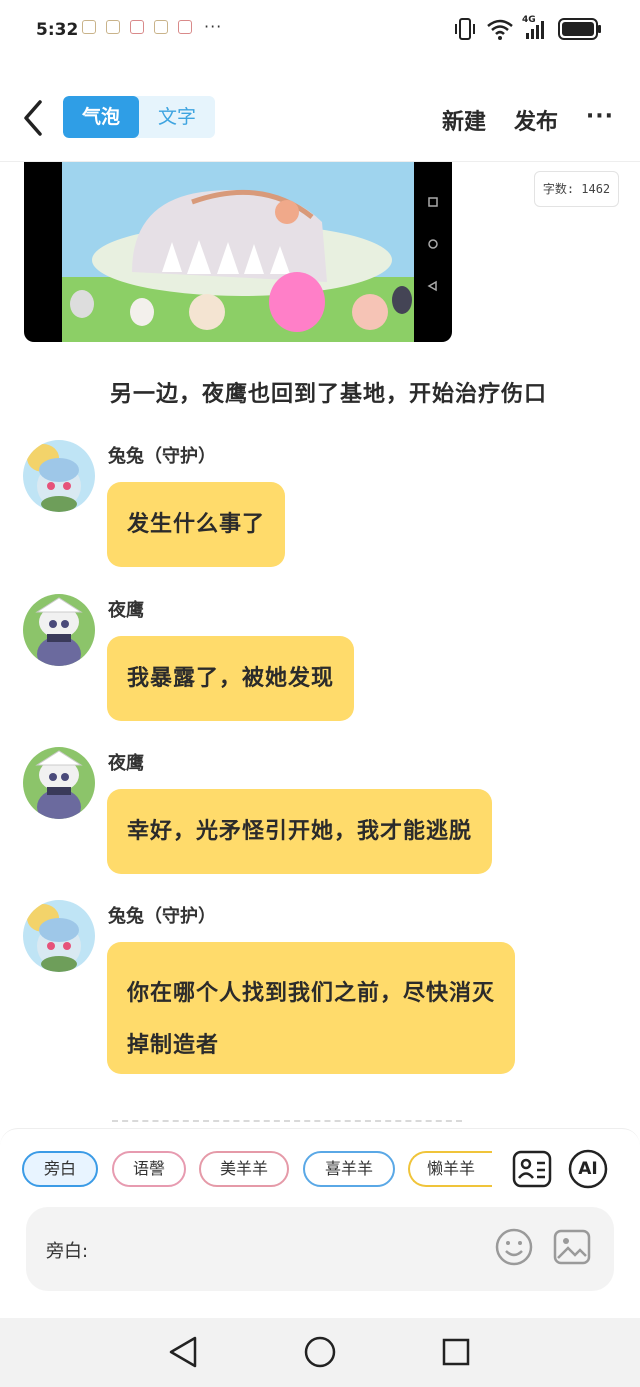 This screenshot has width=640, height=1387. What do you see at coordinates (196, 524) in the screenshot?
I see `message-bubble: 发生什么事了` at bounding box center [196, 524].